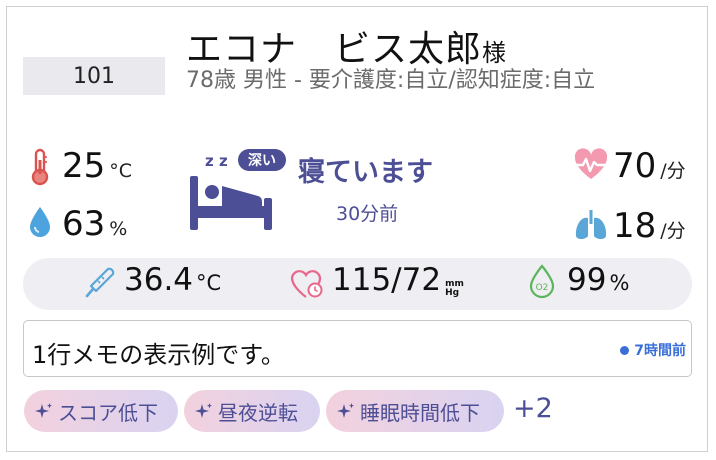 This screenshot has width=716, height=460. I want to click on respiration-rate: 18 /分, so click(649, 226).